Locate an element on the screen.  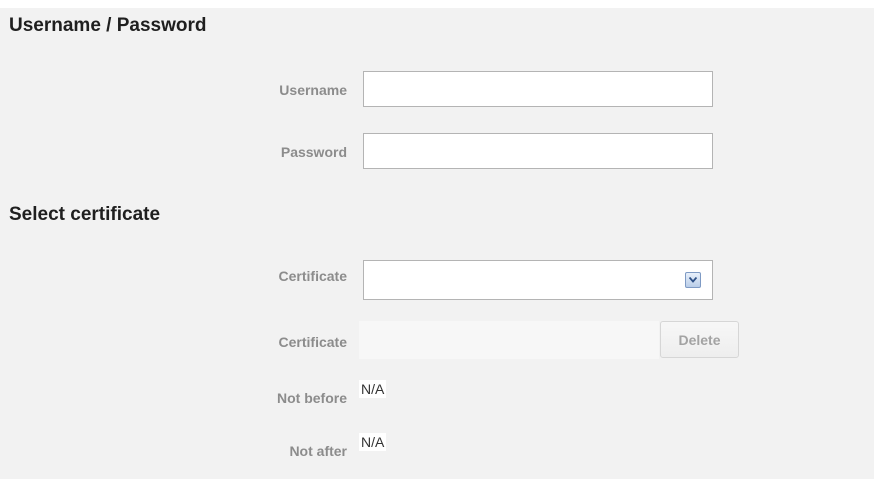
not-after-value: N/A is located at coordinates (373, 442).